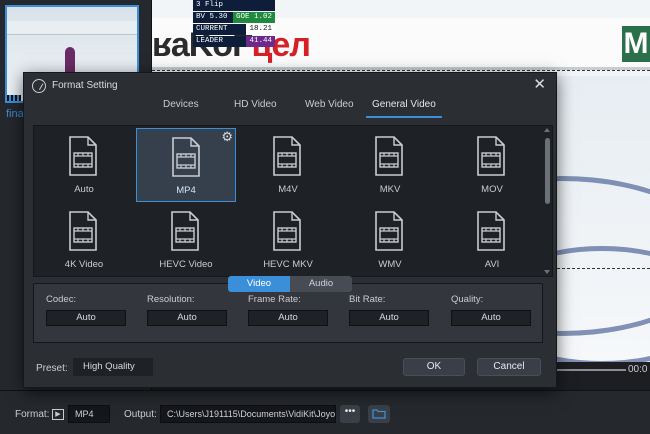  I want to click on quality-param: Quality: Auto, so click(491, 310).